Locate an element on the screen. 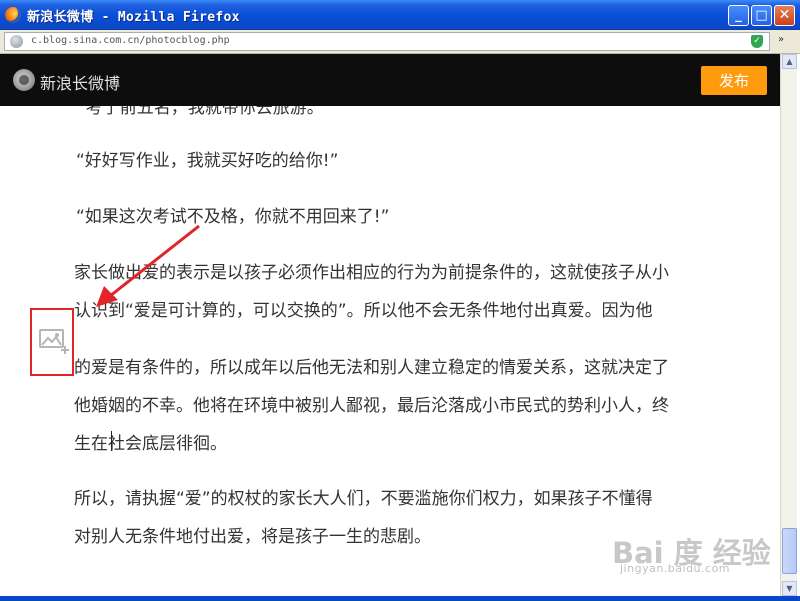 The height and width of the screenshot is (601, 800). close-button: ✕ is located at coordinates (784, 15).